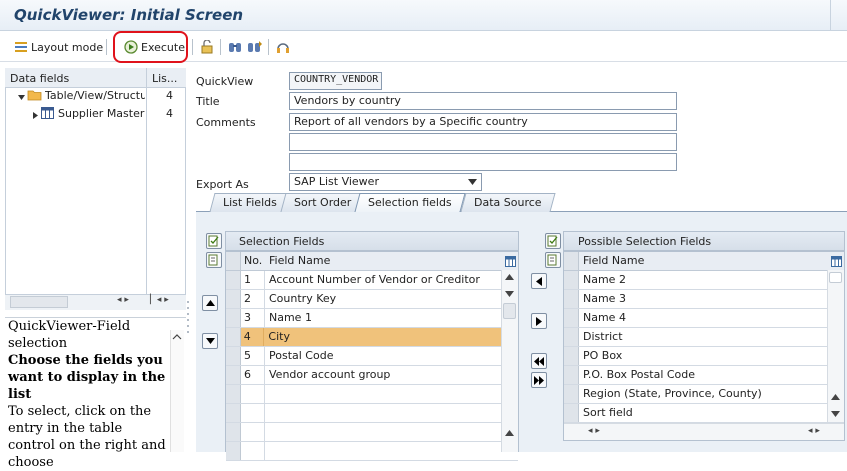  I want to click on add-all-fields-button, so click(539, 361).